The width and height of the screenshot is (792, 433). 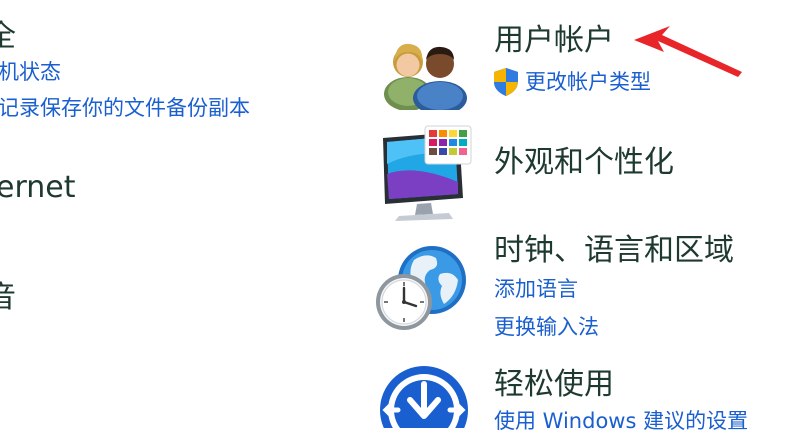 I want to click on globe-clock-icon, so click(x=422, y=287).